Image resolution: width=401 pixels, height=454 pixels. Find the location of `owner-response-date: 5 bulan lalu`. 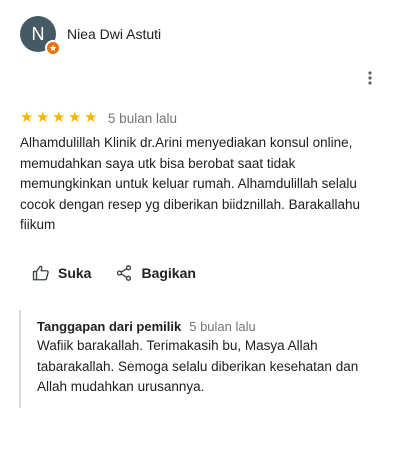

owner-response-date: 5 bulan lalu is located at coordinates (222, 326).